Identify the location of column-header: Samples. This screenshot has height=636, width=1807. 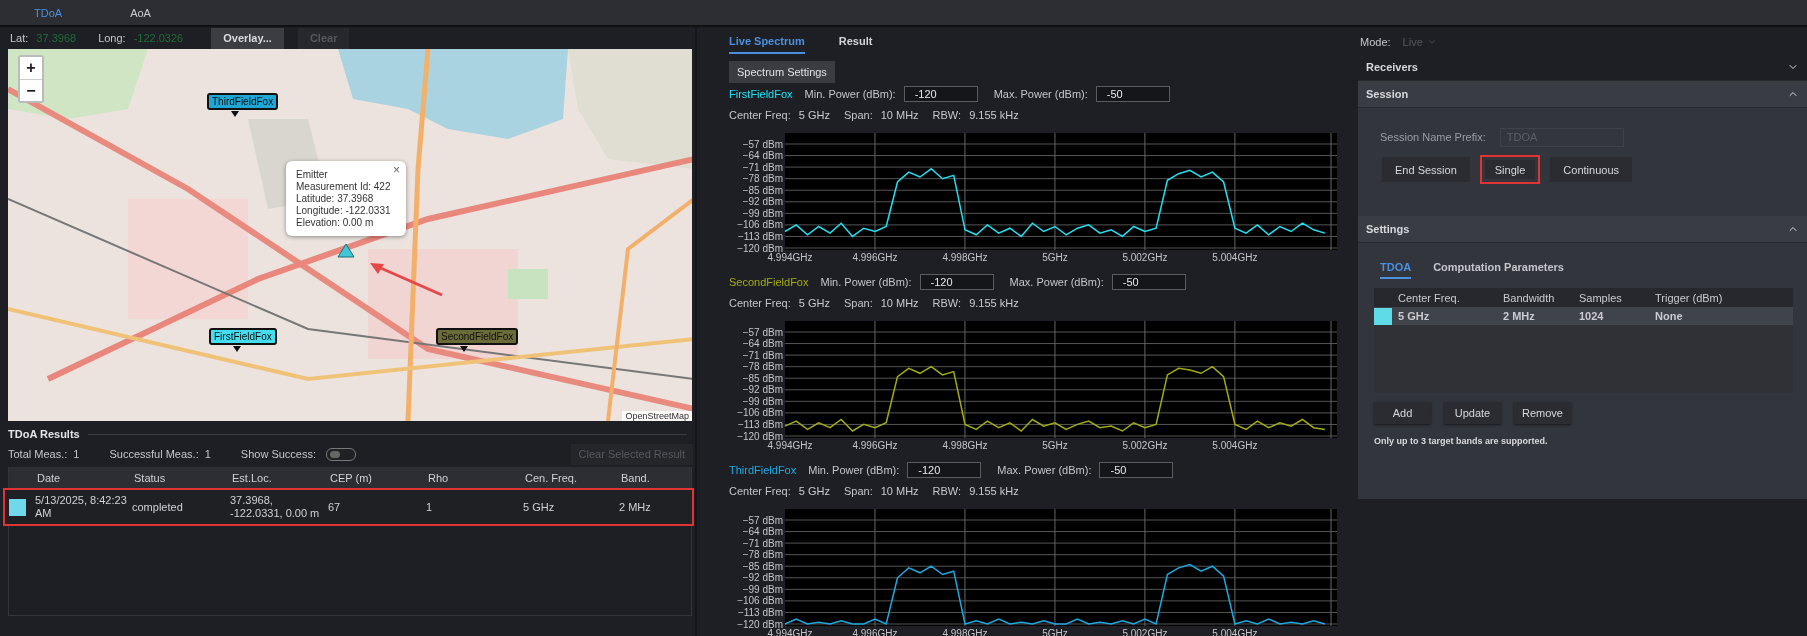
(1600, 297).